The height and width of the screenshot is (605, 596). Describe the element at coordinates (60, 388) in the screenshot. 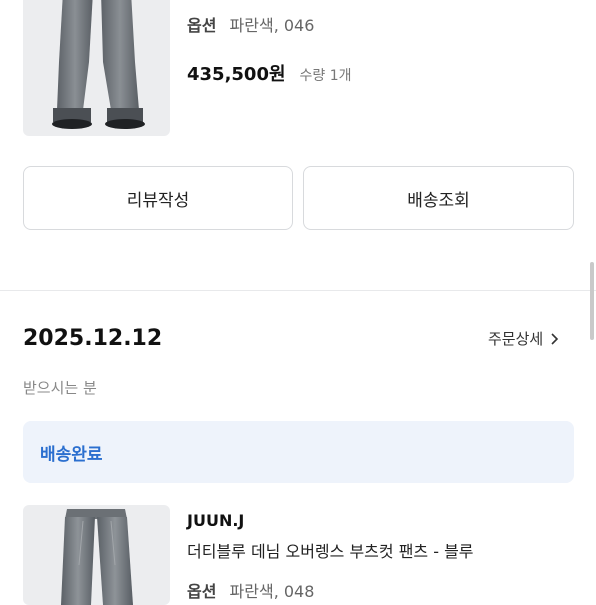

I see `recipient-label: 받으시는 분` at that location.